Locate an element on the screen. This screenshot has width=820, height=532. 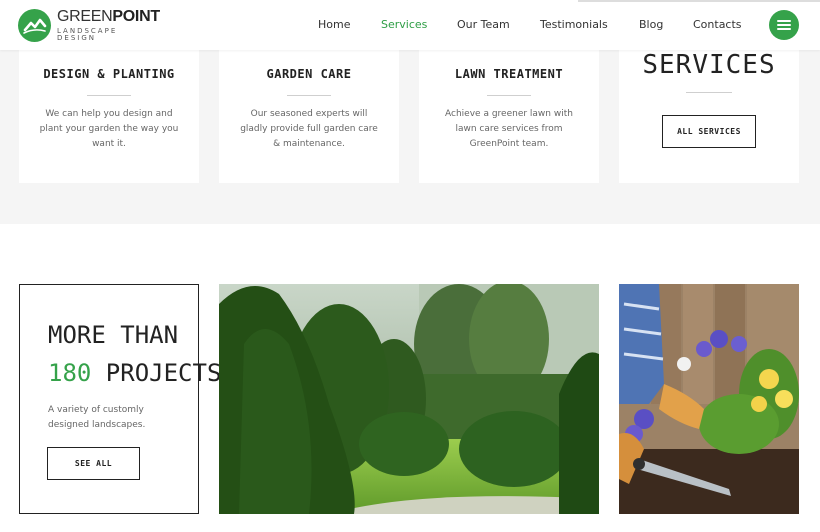
logo-mountain-icon is located at coordinates (34, 25).